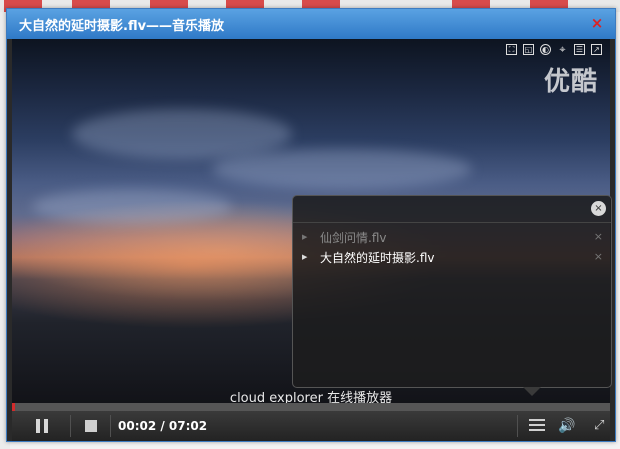  I want to click on title-bar: 大自然的延时摄影.flv——音乐播放 ×, so click(311, 24).